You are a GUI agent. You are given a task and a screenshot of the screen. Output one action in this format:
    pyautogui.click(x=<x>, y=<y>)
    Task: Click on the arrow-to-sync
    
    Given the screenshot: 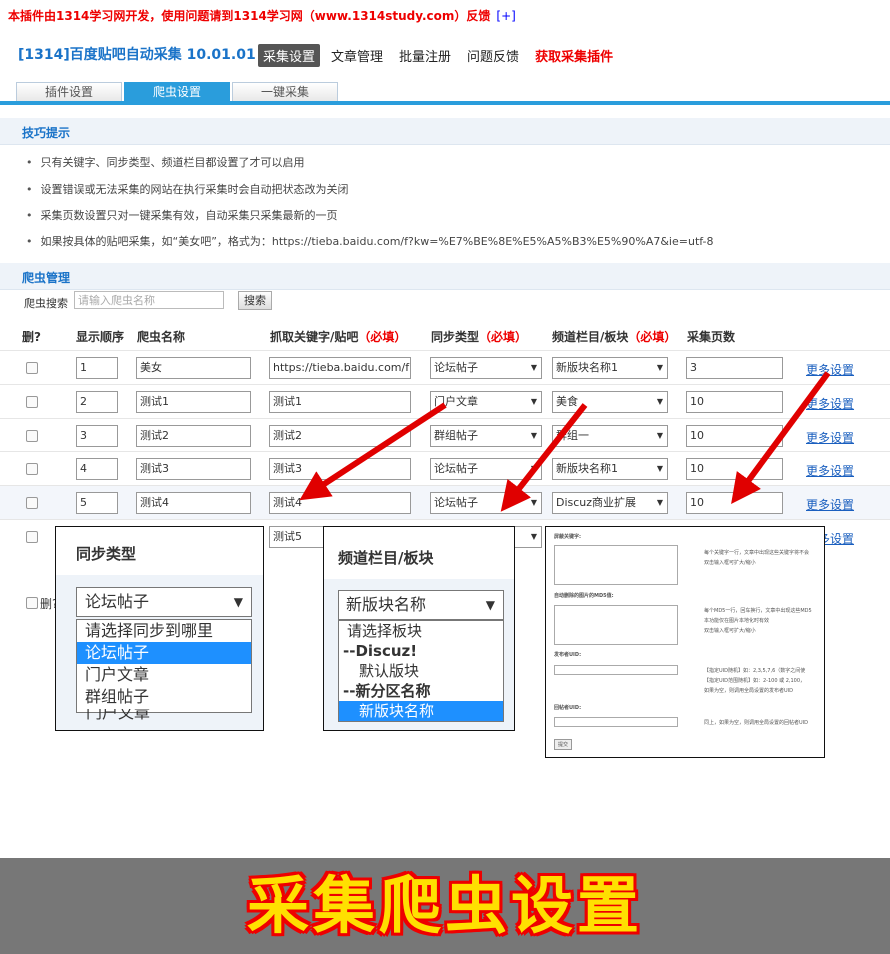 What is the action you would take?
    pyautogui.click(x=373, y=451)
    